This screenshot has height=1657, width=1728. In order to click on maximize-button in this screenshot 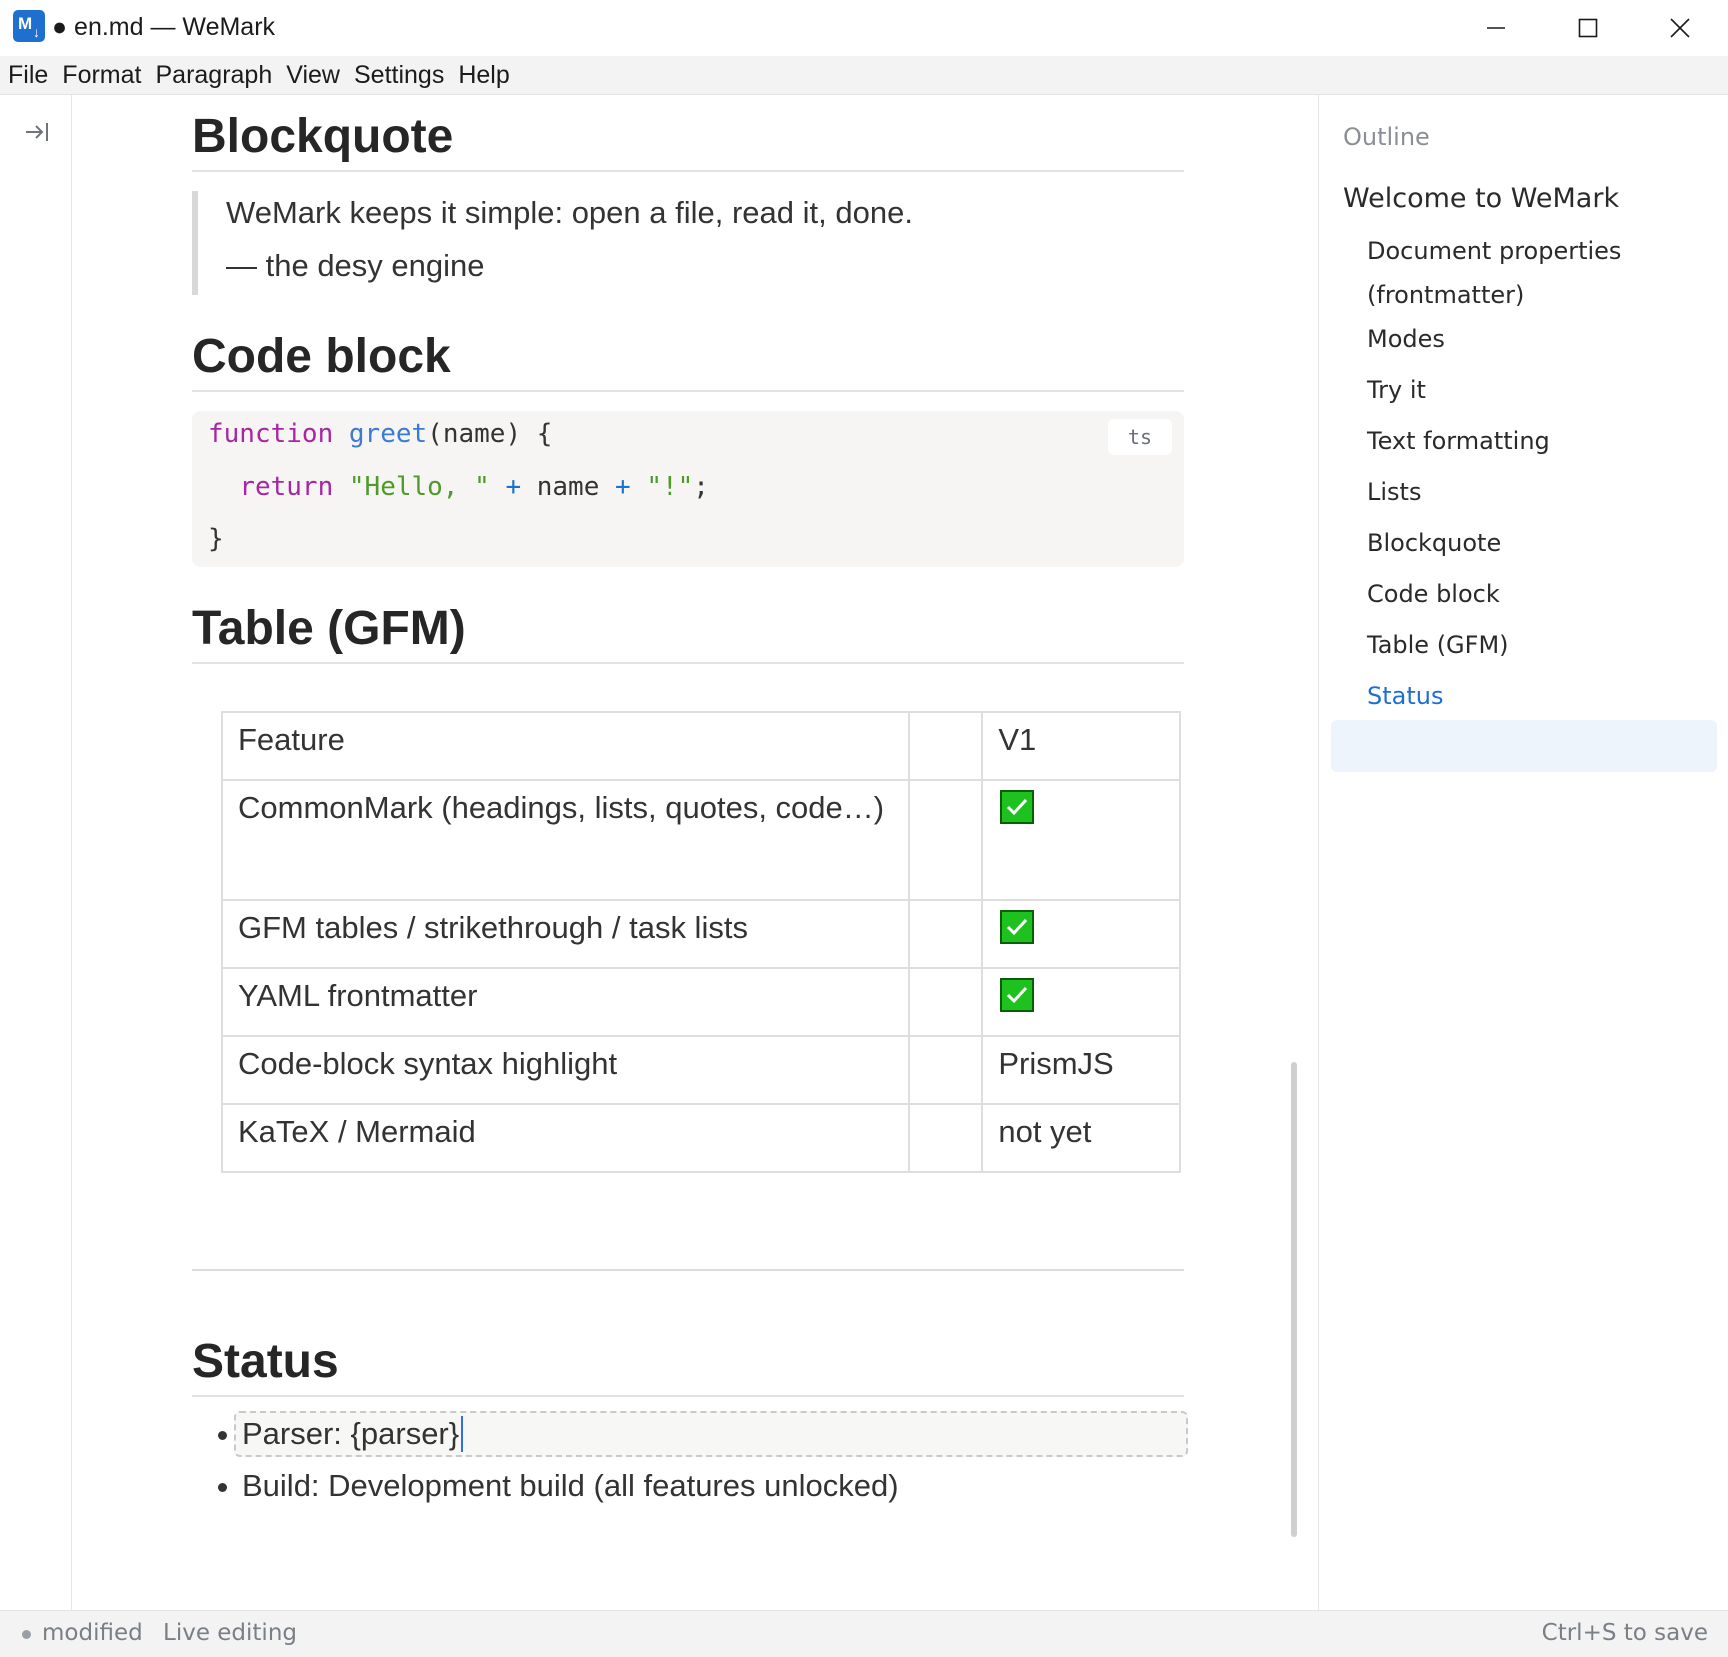, I will do `click(1588, 28)`.